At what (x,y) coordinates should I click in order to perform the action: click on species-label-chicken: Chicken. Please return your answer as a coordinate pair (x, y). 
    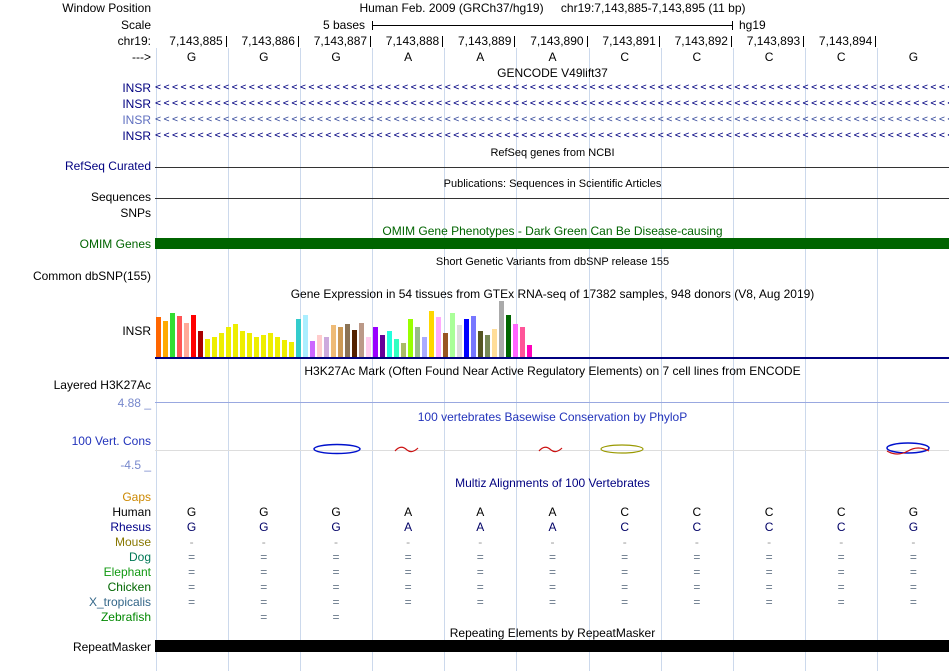
    Looking at the image, I should click on (75, 587).